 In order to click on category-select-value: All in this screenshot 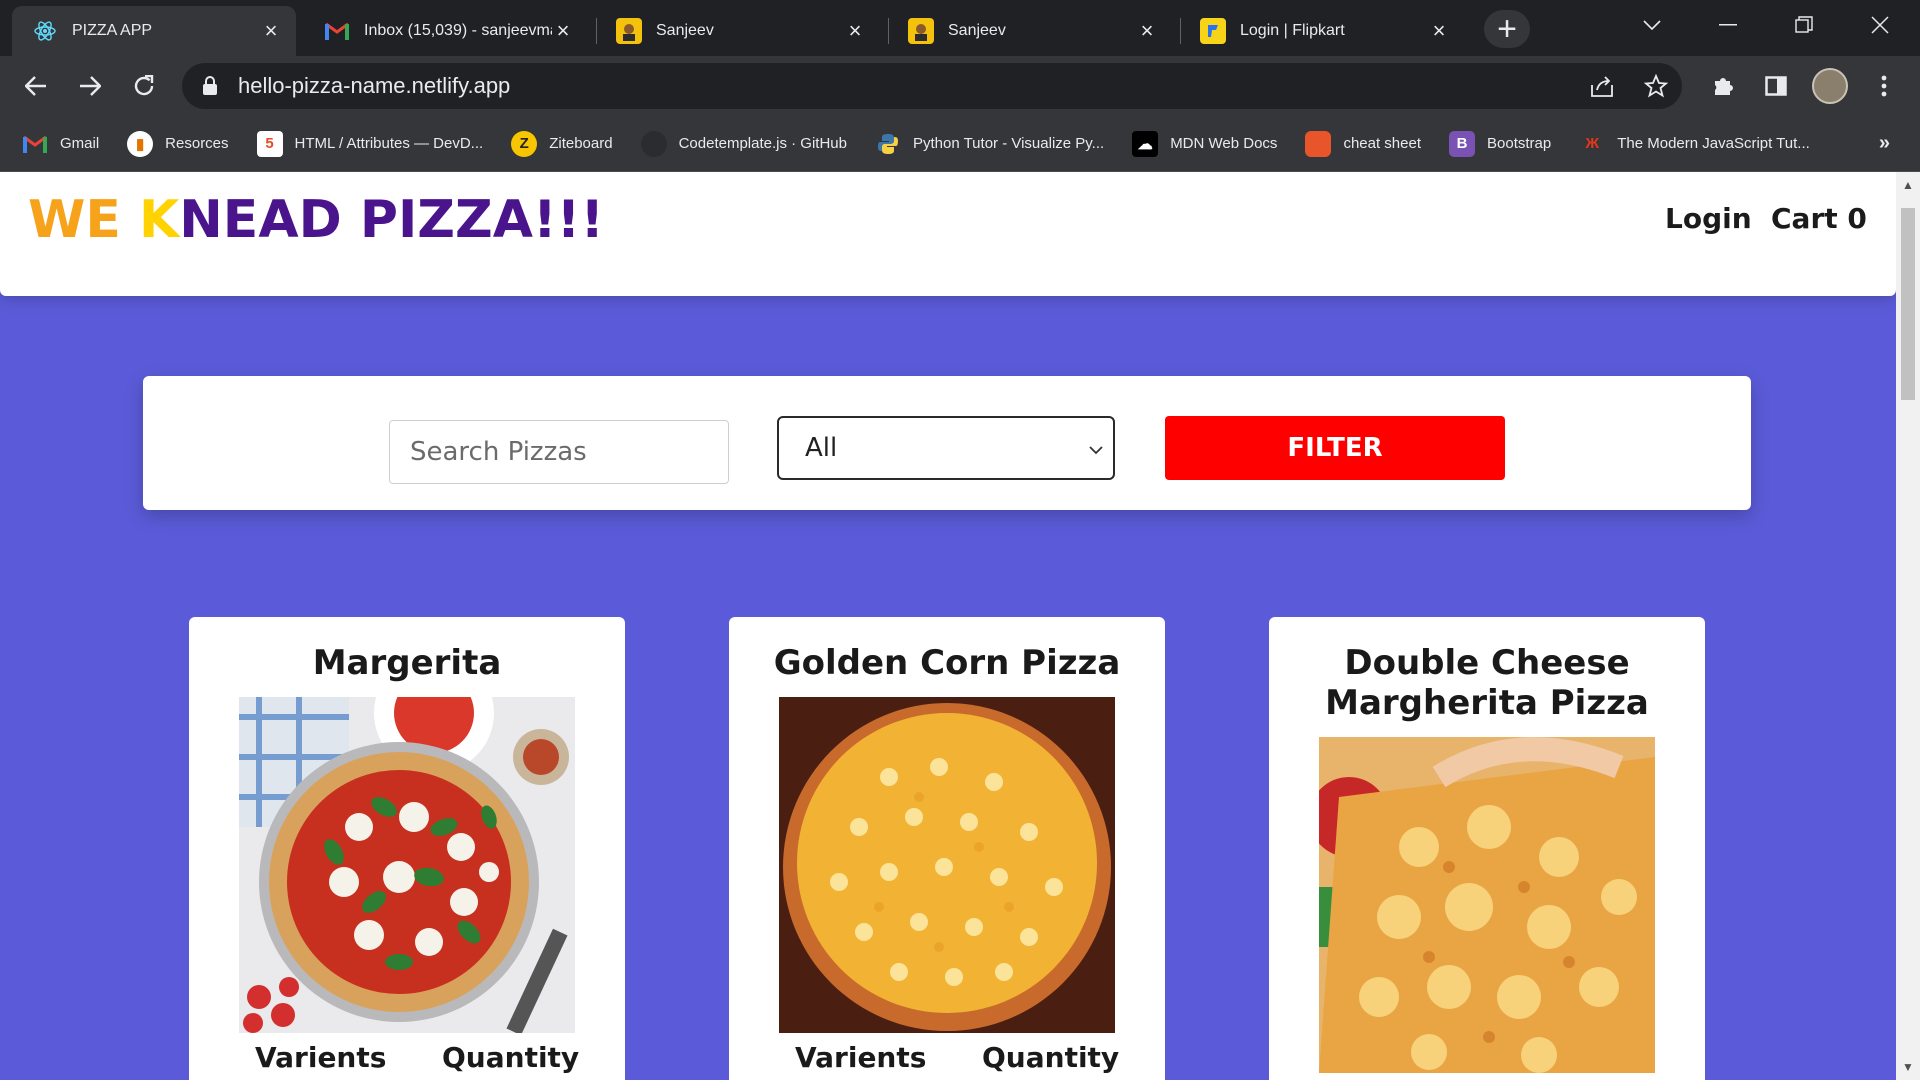, I will do `click(821, 448)`.